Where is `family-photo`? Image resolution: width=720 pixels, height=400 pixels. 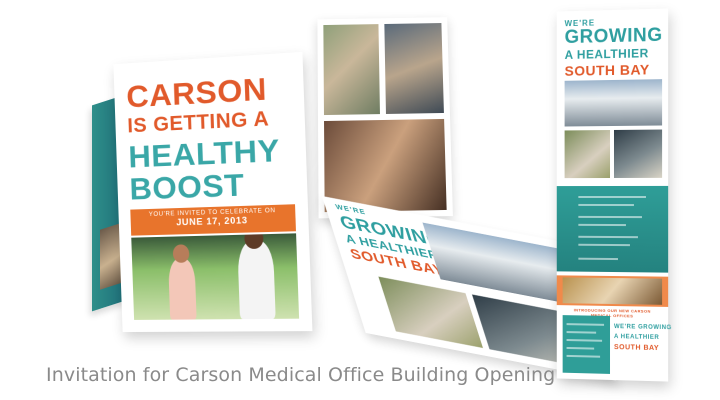
family-photo is located at coordinates (430, 312).